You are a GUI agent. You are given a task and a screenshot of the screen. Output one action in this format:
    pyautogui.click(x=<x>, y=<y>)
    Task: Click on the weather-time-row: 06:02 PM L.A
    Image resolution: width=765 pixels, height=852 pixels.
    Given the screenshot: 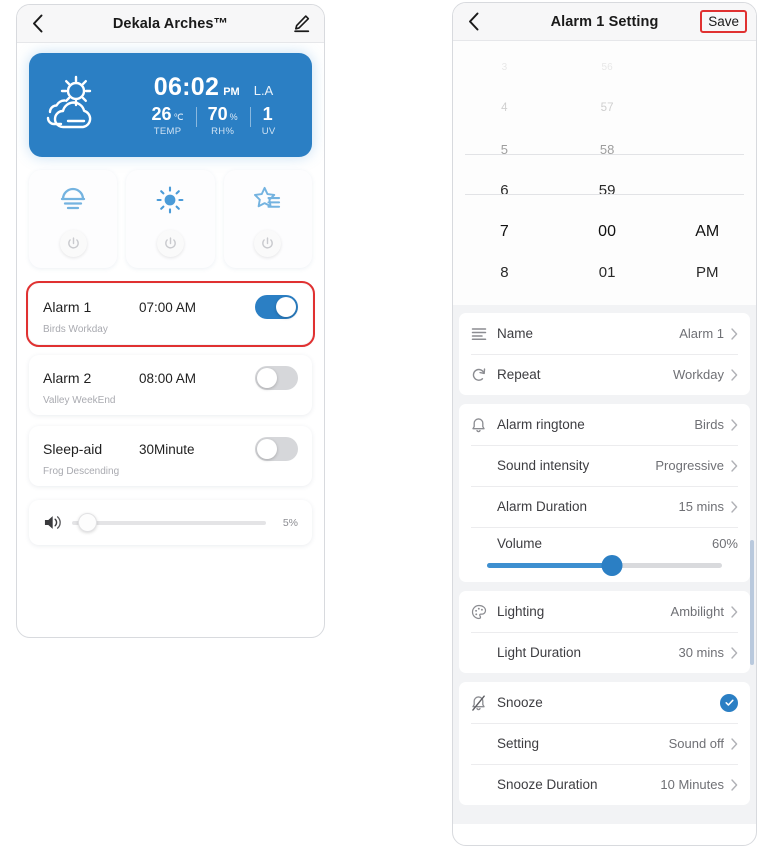 What is the action you would take?
    pyautogui.click(x=213, y=87)
    